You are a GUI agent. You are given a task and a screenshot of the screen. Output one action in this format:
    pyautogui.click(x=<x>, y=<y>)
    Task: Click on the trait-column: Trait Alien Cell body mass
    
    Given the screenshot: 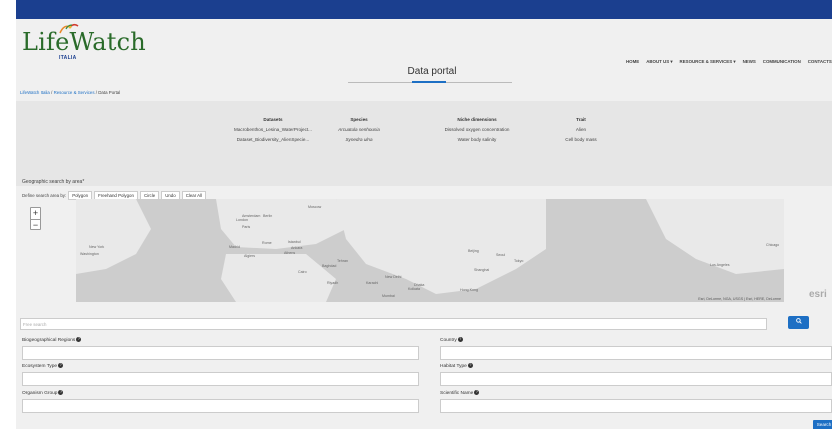 What is the action you would take?
    pyautogui.click(x=581, y=130)
    